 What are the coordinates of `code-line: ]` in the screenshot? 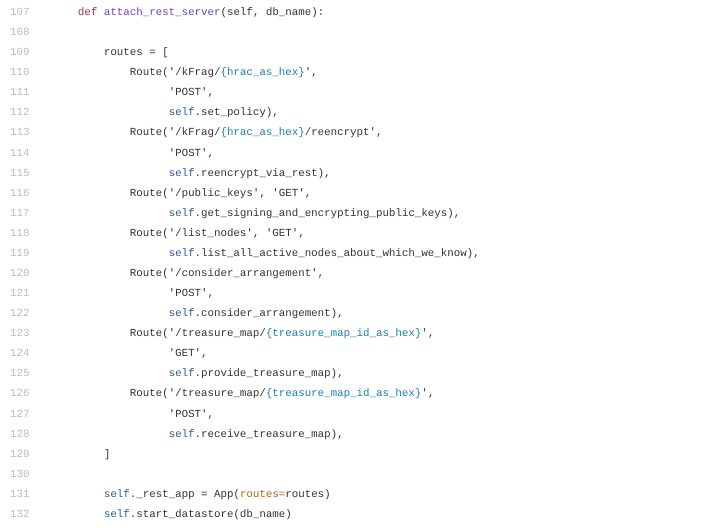 It's located at (106, 455).